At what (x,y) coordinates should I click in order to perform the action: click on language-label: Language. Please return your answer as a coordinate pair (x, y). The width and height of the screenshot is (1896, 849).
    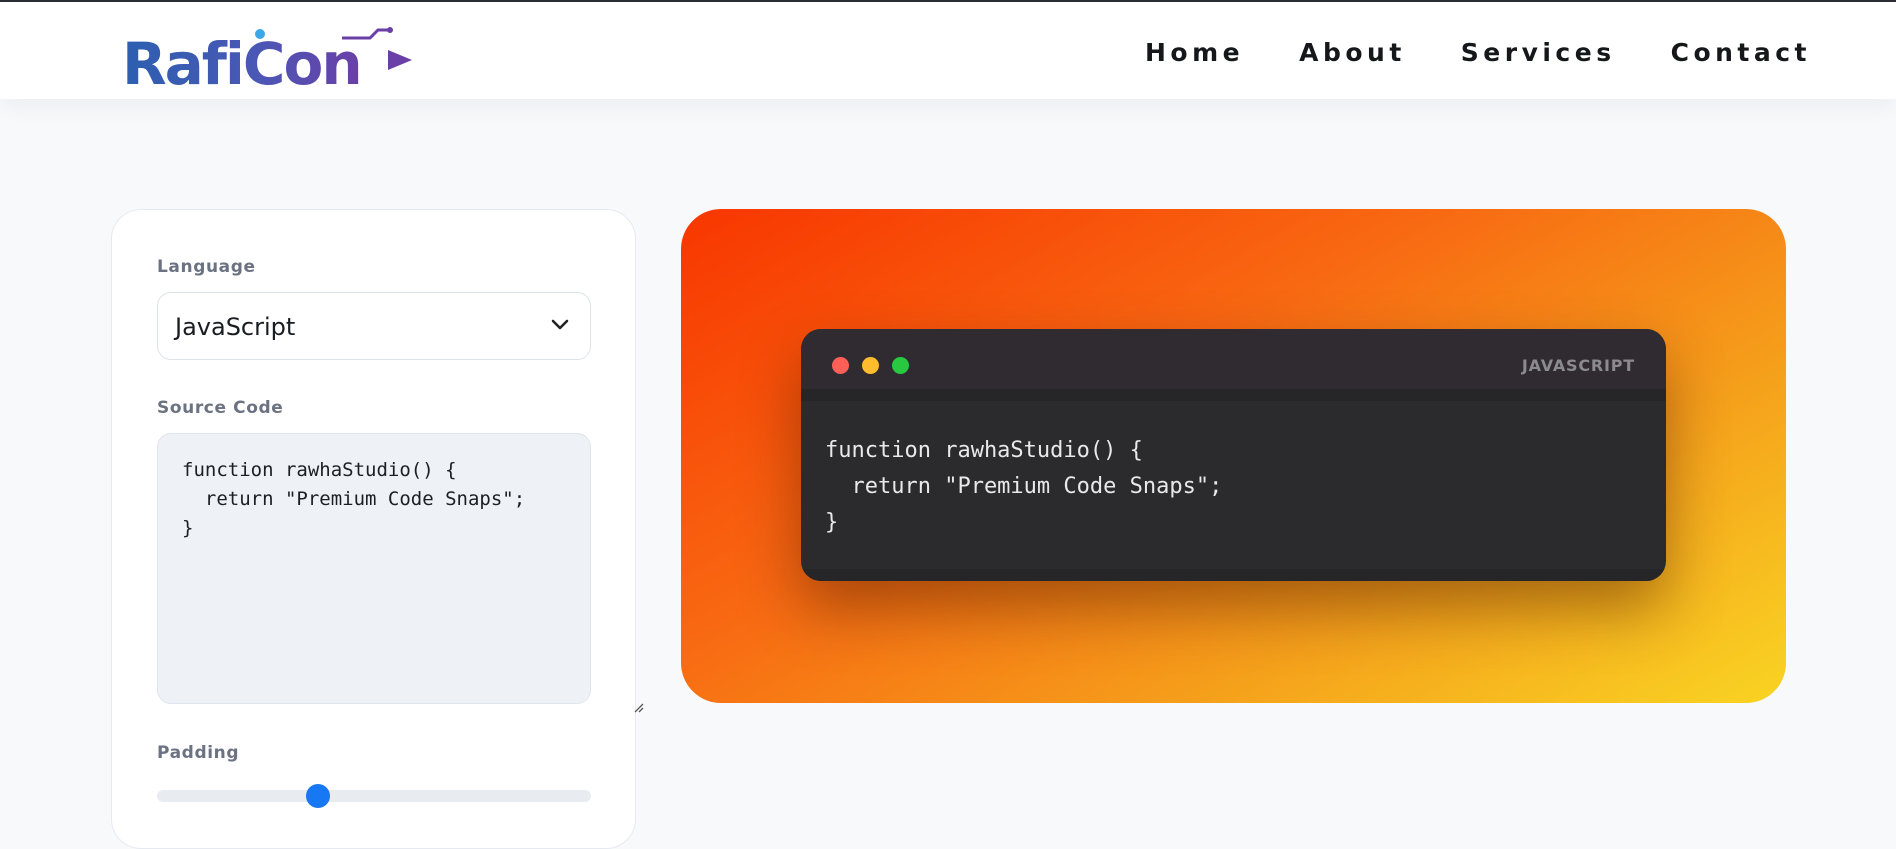
    Looking at the image, I should click on (206, 267).